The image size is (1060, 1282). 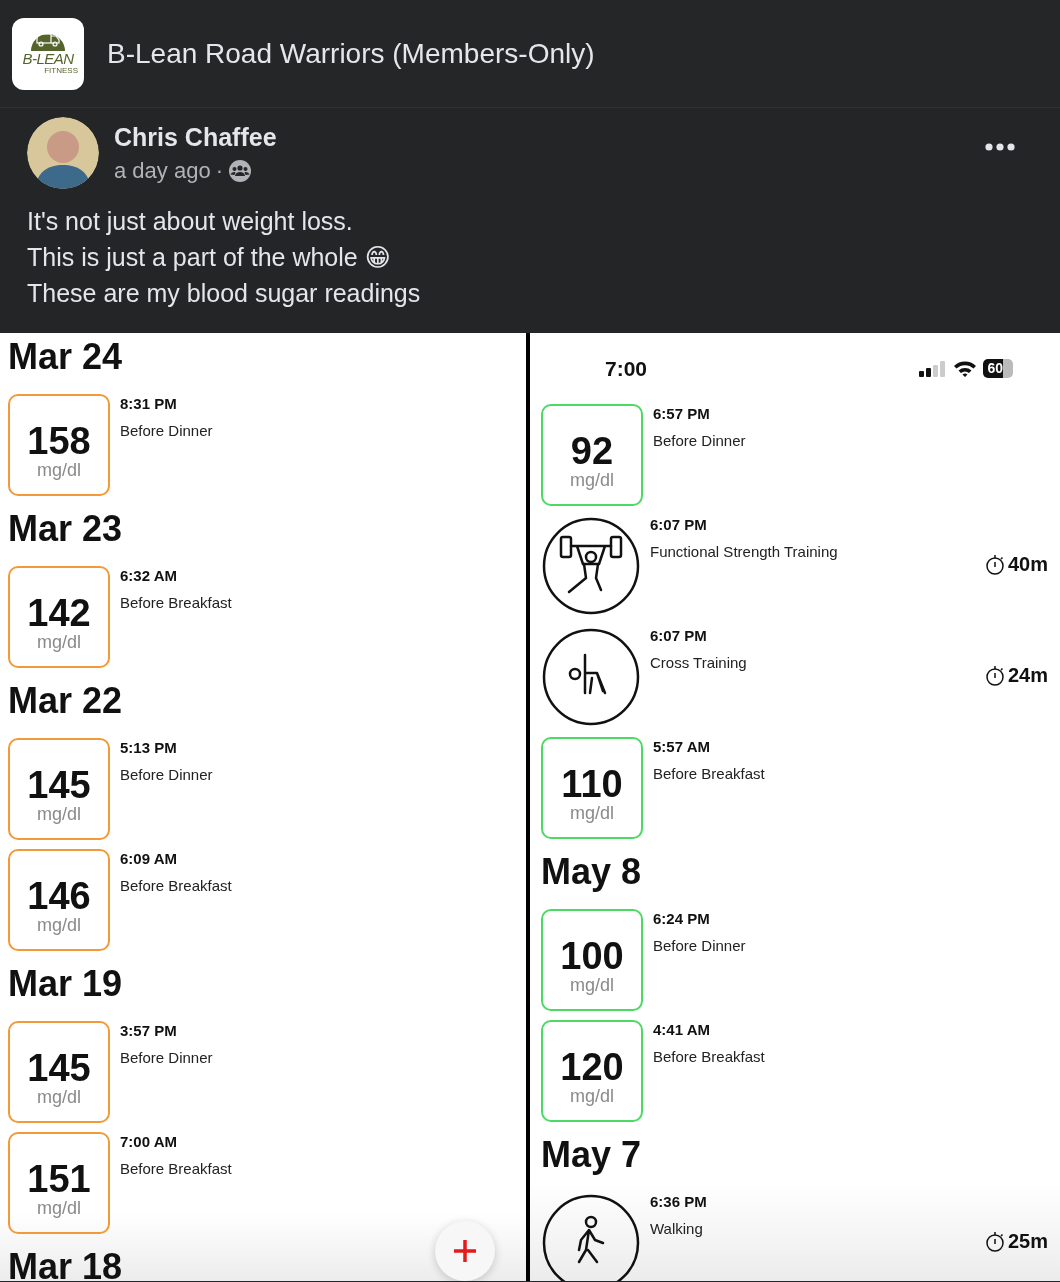 What do you see at coordinates (59, 613) in the screenshot?
I see `glucose-value: 142` at bounding box center [59, 613].